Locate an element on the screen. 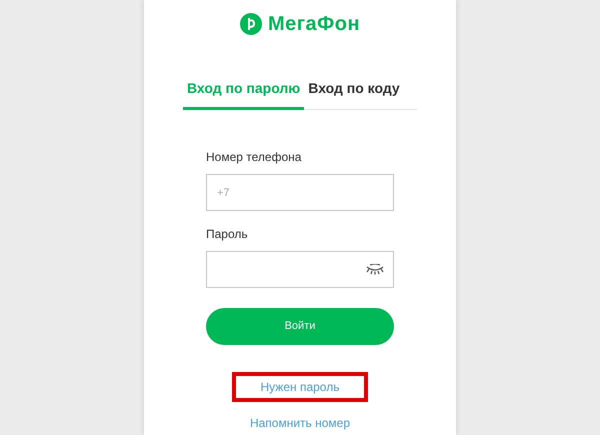  link: Нужен пароль is located at coordinates (300, 387).